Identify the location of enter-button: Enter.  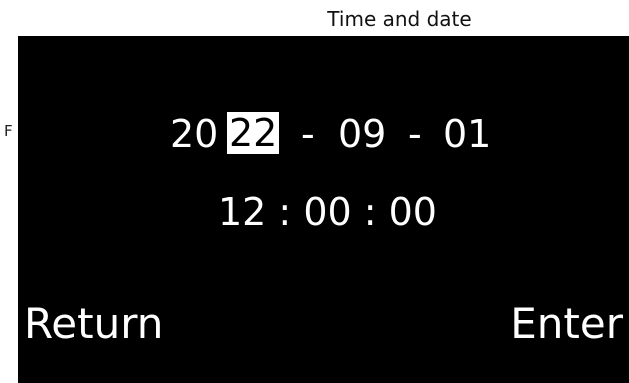
(566, 324).